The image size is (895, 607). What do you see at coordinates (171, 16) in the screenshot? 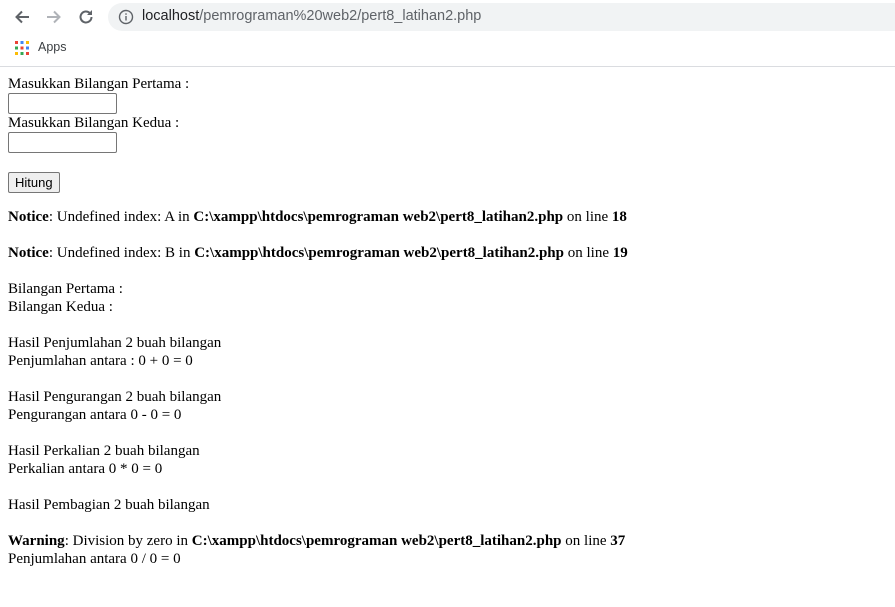
I see `url-host: localhost` at bounding box center [171, 16].